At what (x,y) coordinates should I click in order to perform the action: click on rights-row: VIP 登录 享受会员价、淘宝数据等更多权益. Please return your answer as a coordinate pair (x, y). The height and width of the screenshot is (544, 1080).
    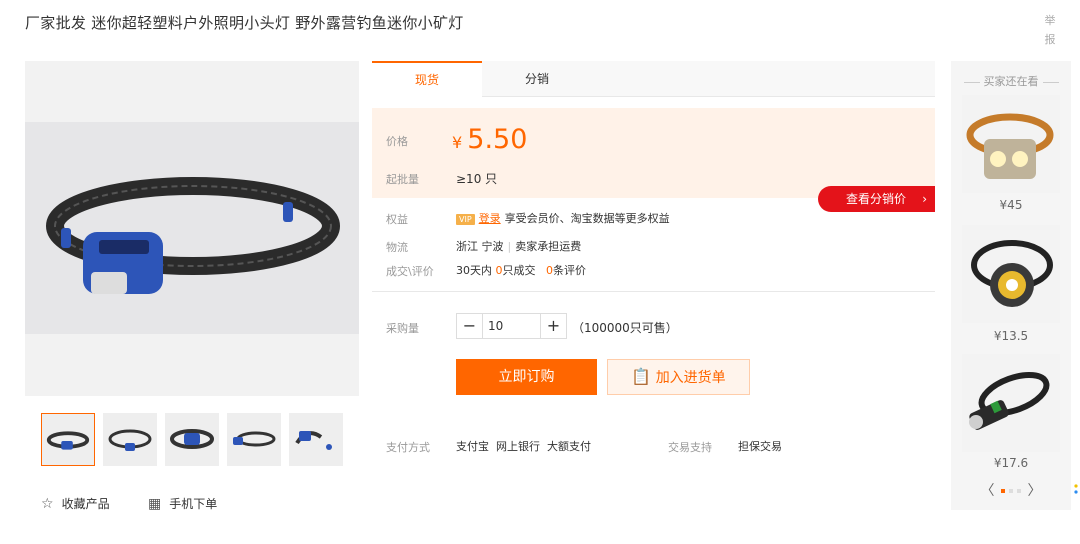
    Looking at the image, I should click on (563, 218).